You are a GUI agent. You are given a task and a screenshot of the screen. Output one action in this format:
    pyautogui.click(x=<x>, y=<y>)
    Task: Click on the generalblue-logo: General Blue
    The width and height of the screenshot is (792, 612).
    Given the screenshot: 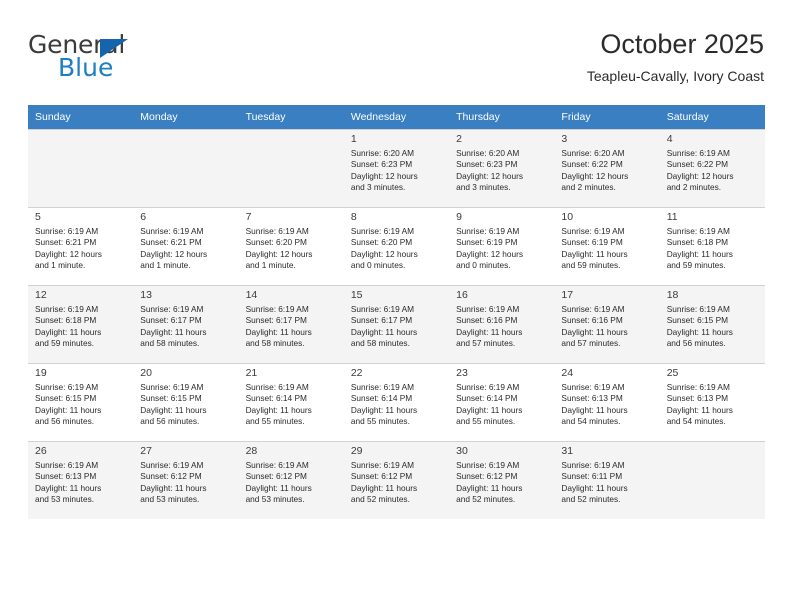 What is the action you would take?
    pyautogui.click(x=148, y=62)
    